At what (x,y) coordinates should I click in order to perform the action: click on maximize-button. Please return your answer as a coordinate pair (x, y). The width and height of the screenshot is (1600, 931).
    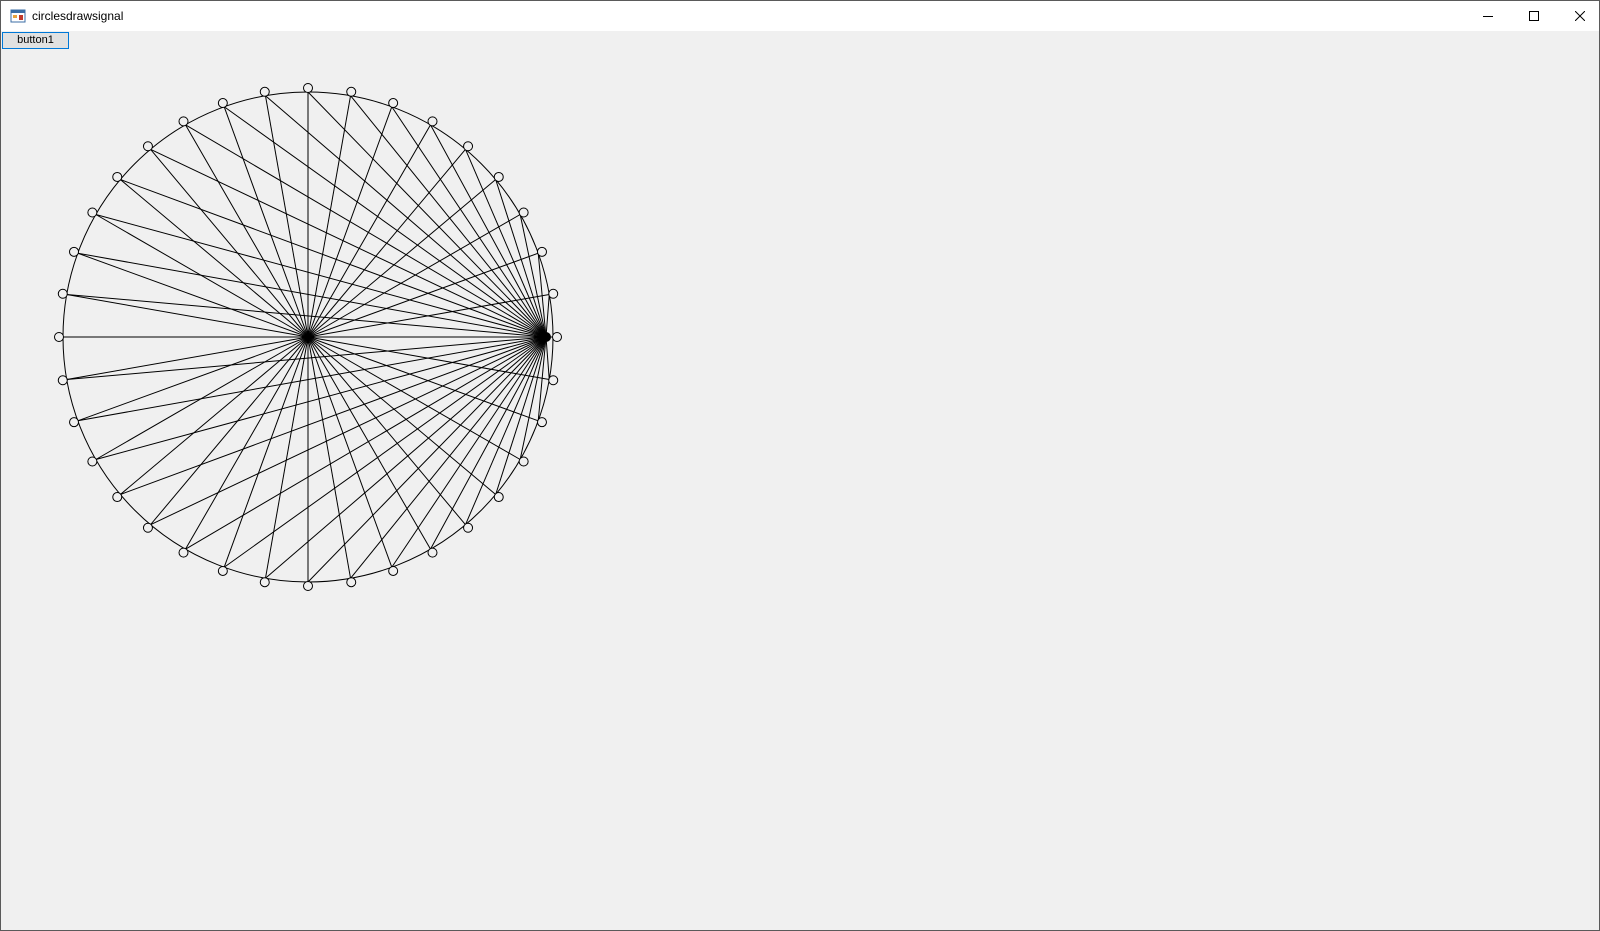
    Looking at the image, I should click on (1534, 16).